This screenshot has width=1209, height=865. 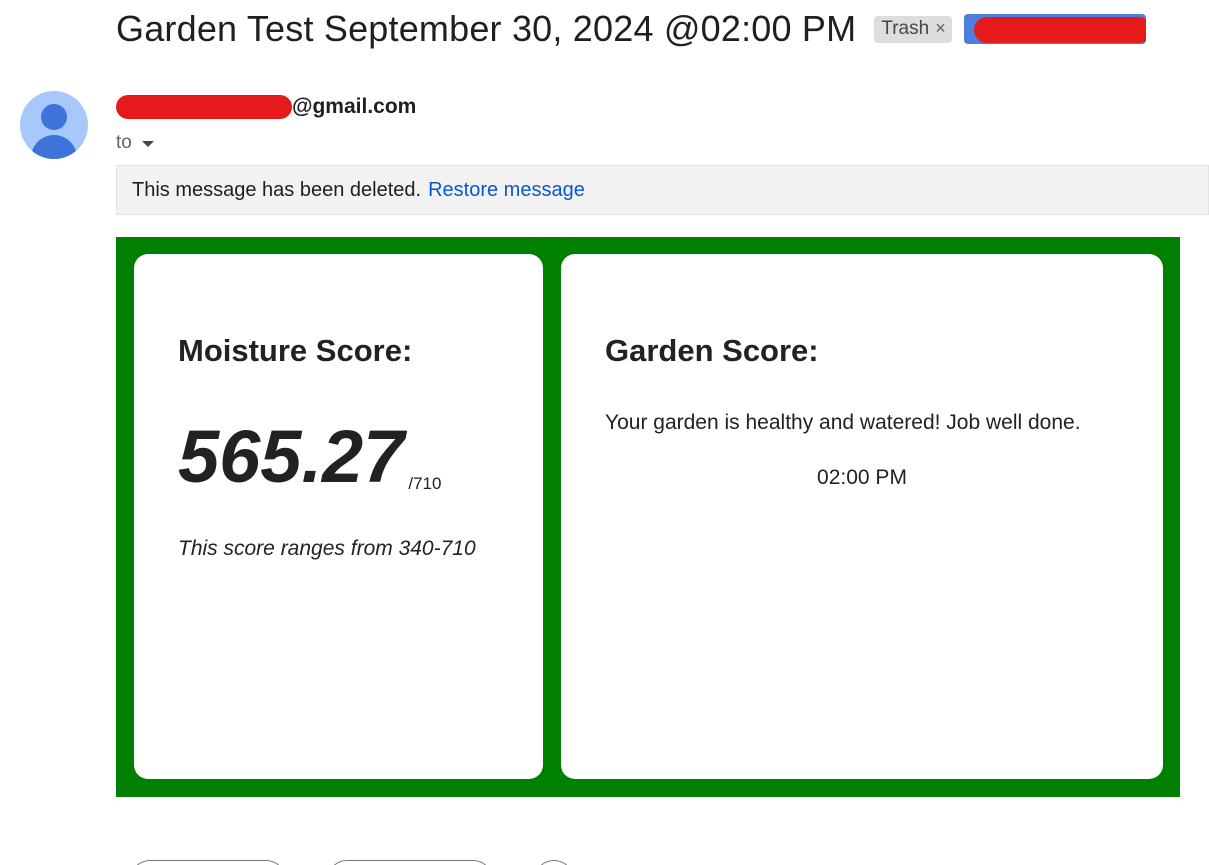 What do you see at coordinates (486, 28) in the screenshot?
I see `email-subject: Garden Test September 30, 2024 @02:00 PM` at bounding box center [486, 28].